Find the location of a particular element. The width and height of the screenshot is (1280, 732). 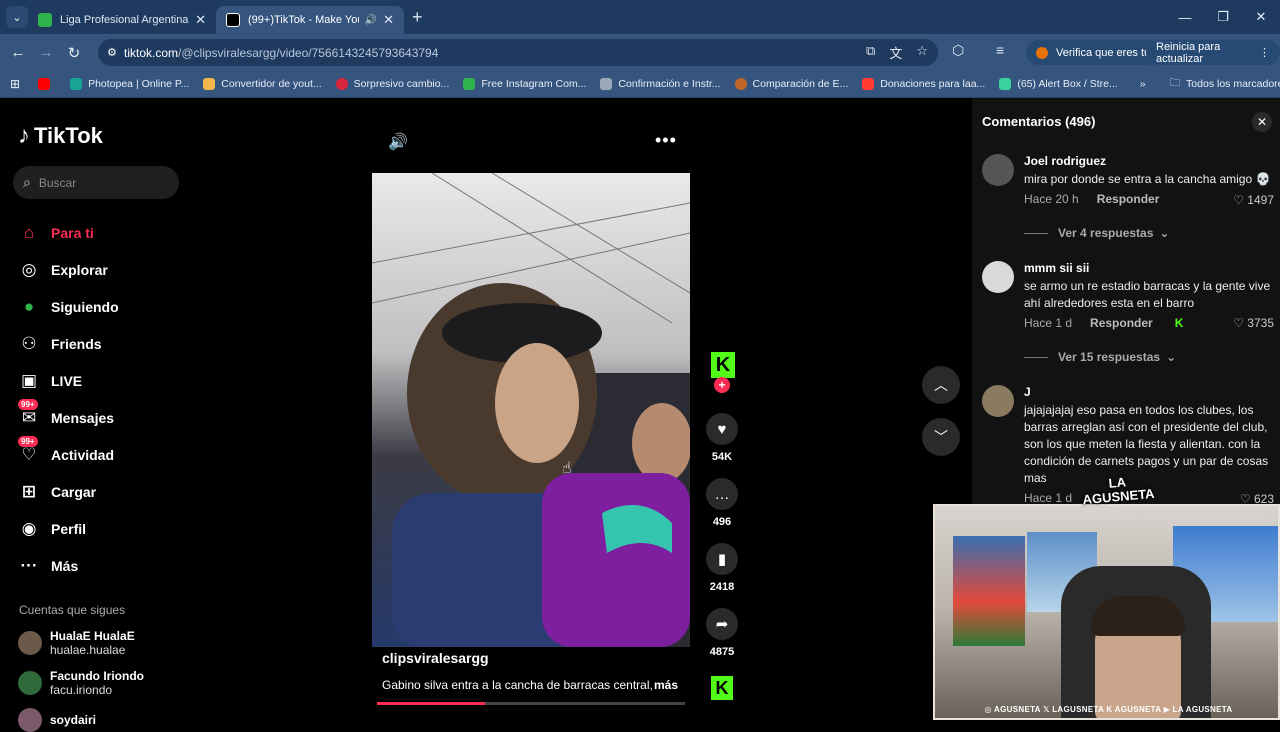

sidebar-item-friends: ⚇ Friends is located at coordinates (68, 343).